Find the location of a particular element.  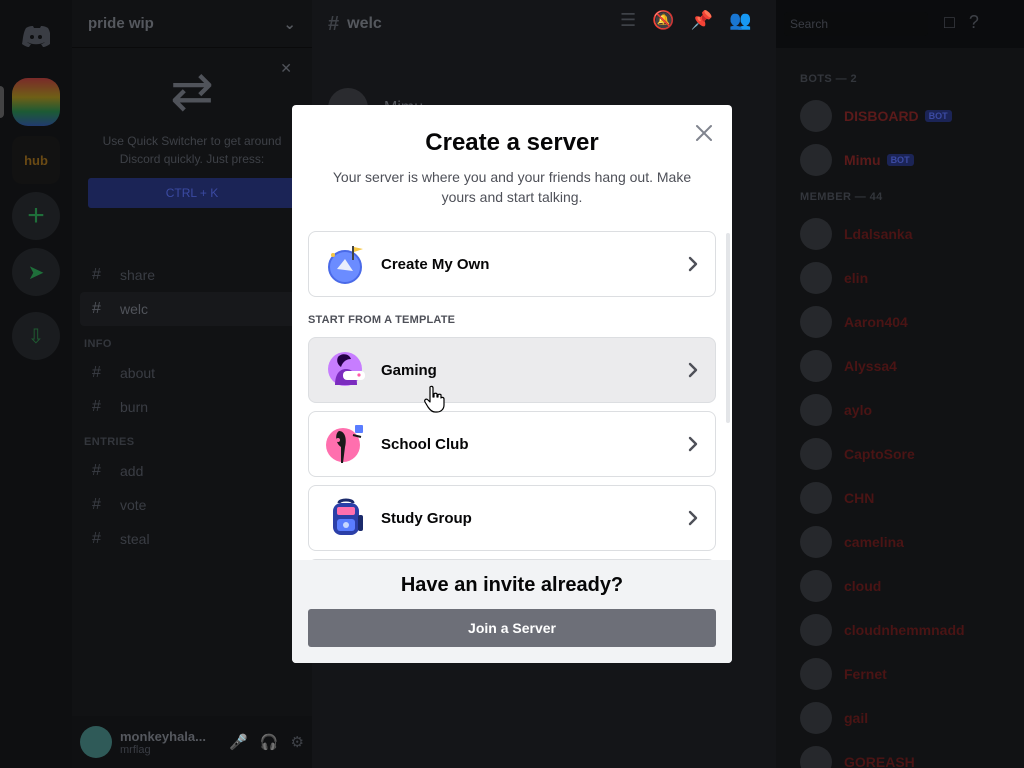

template-gaming-button: Gaming is located at coordinates (512, 370).